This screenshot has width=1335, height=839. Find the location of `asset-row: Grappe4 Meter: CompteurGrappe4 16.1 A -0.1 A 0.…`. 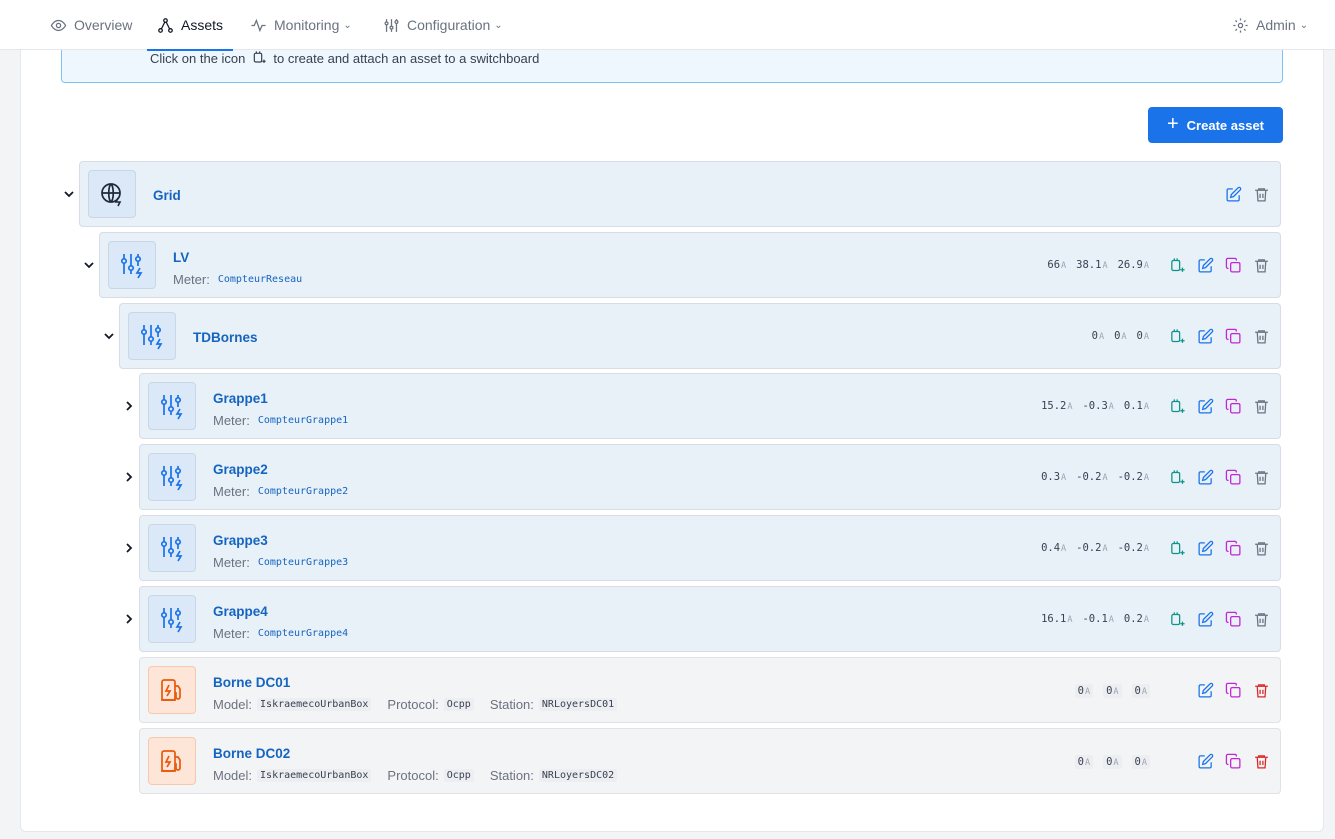

asset-row: Grappe4 Meter: CompteurGrappe4 16.1 A -0.1 A 0.… is located at coordinates (710, 619).